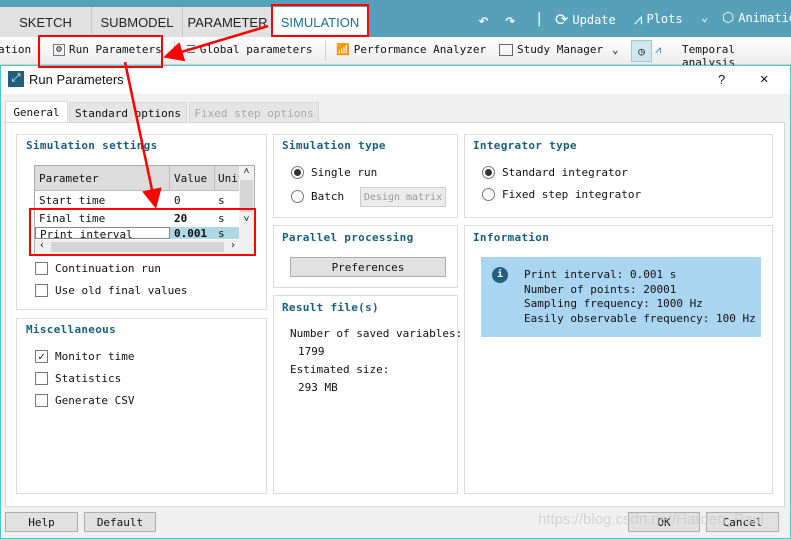 This screenshot has height=539, width=791. What do you see at coordinates (658, 19) in the screenshot?
I see `plots-button: ⩘ Plots` at bounding box center [658, 19].